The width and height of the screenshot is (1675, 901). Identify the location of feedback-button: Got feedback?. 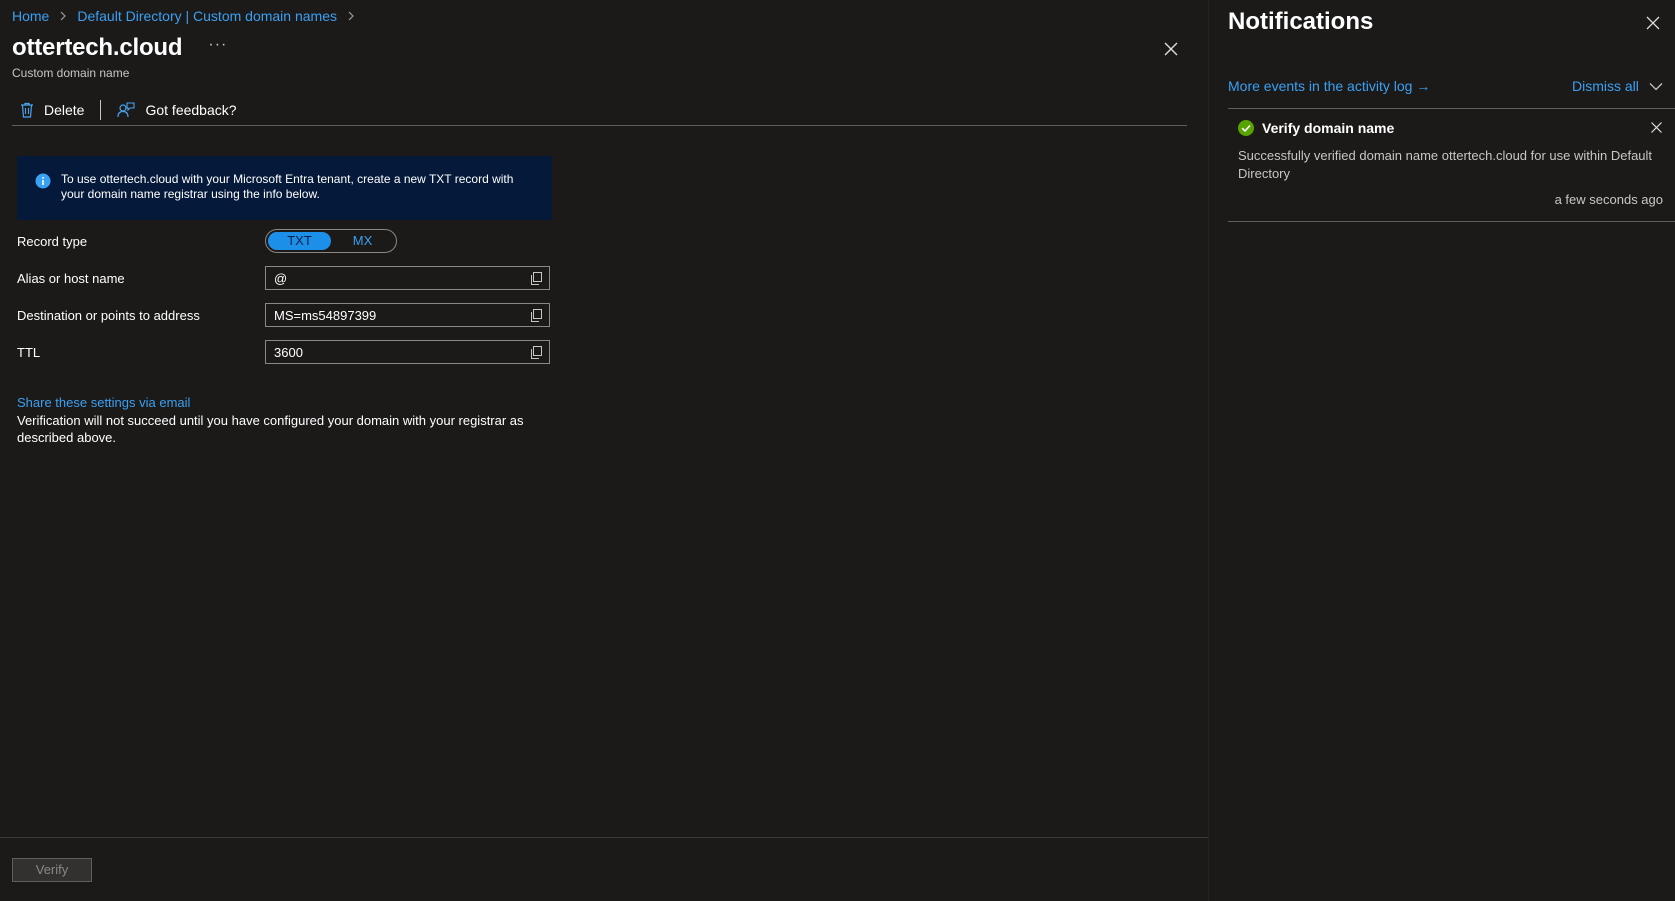
(176, 110).